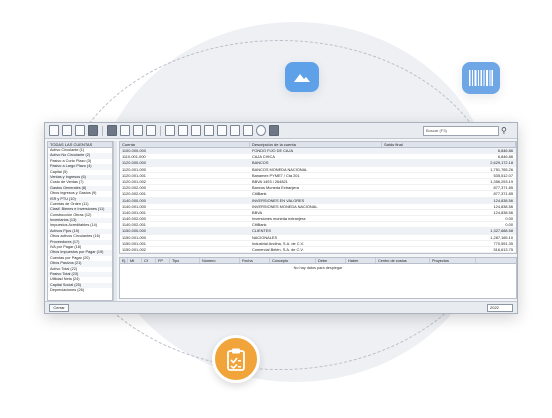  What do you see at coordinates (67, 130) in the screenshot?
I see `copy-document-icon` at bounding box center [67, 130].